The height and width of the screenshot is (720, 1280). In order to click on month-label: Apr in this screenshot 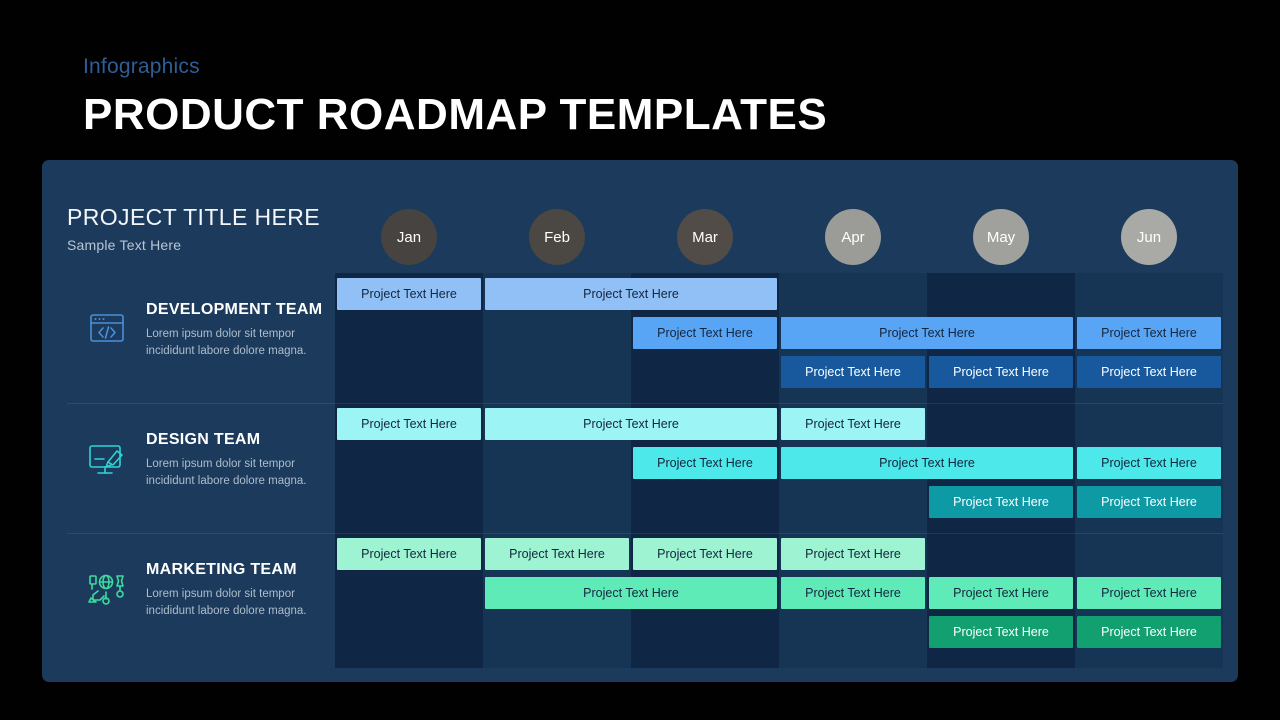, I will do `click(853, 237)`.